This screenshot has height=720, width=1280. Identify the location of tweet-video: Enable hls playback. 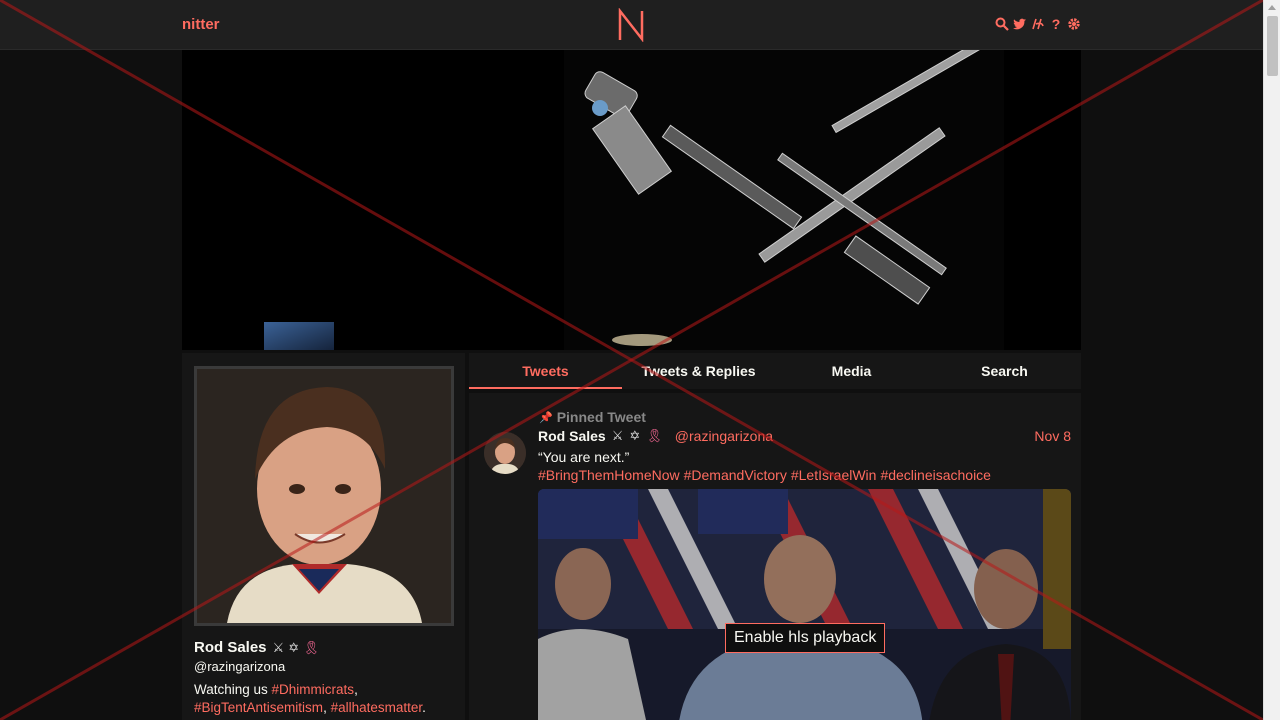
(804, 604).